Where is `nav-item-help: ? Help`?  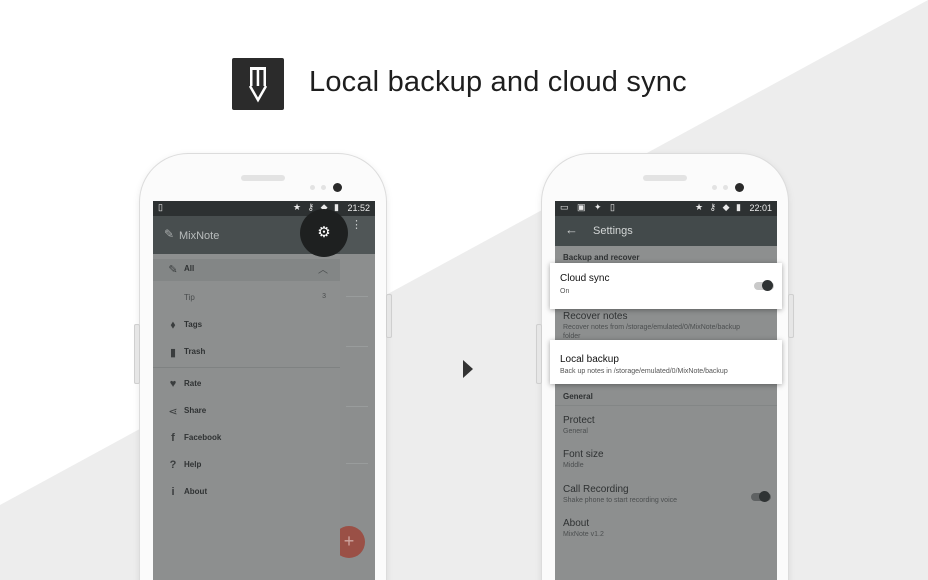
nav-item-help: ? Help is located at coordinates (246, 466).